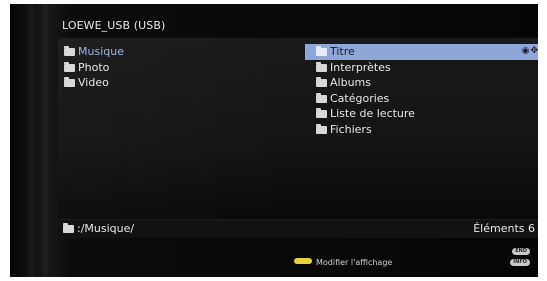 This screenshot has height=281, width=547. I want to click on category-item-interpretes: Interprètes, so click(421, 68).